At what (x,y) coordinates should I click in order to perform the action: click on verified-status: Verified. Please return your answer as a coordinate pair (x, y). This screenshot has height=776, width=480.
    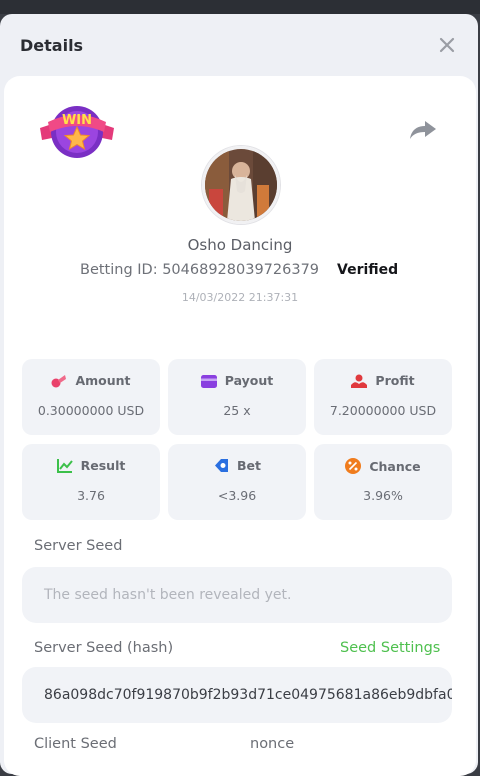
    Looking at the image, I should click on (368, 270).